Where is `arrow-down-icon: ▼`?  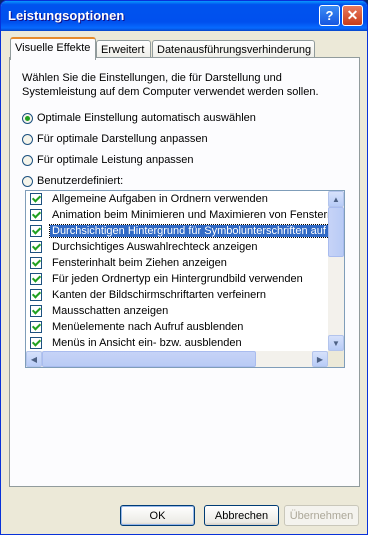 arrow-down-icon: ▼ is located at coordinates (336, 343).